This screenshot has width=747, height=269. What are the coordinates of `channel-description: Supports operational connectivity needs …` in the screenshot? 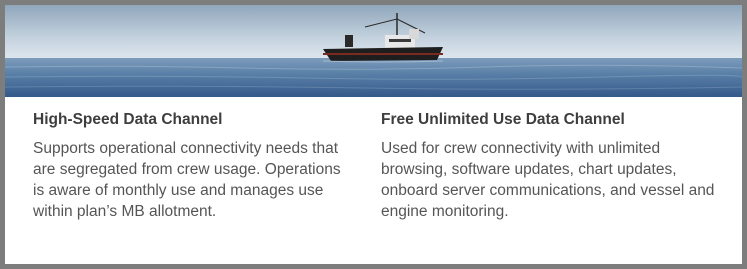 It's located at (187, 180).